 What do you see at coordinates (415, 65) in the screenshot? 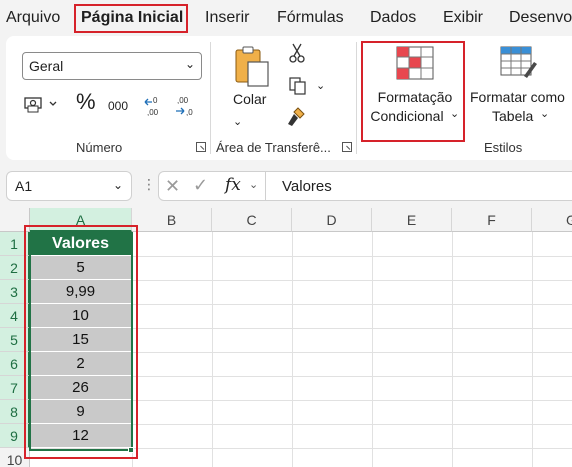
I see `conditional-formatting-icon` at bounding box center [415, 65].